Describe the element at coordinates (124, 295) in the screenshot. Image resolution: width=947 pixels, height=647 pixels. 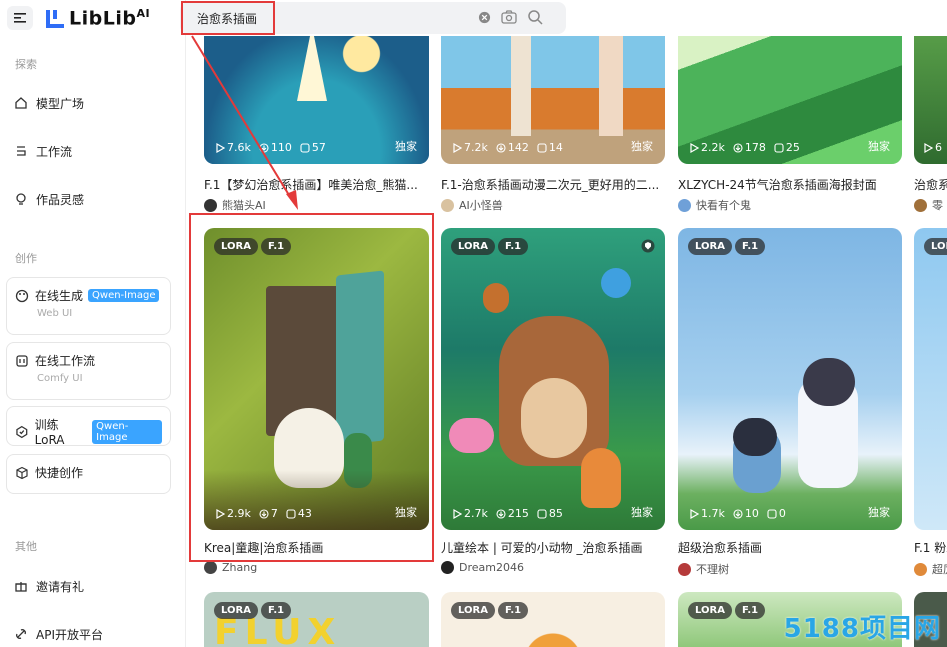
I see `qwen-image-tag: Qwen-Image` at that location.